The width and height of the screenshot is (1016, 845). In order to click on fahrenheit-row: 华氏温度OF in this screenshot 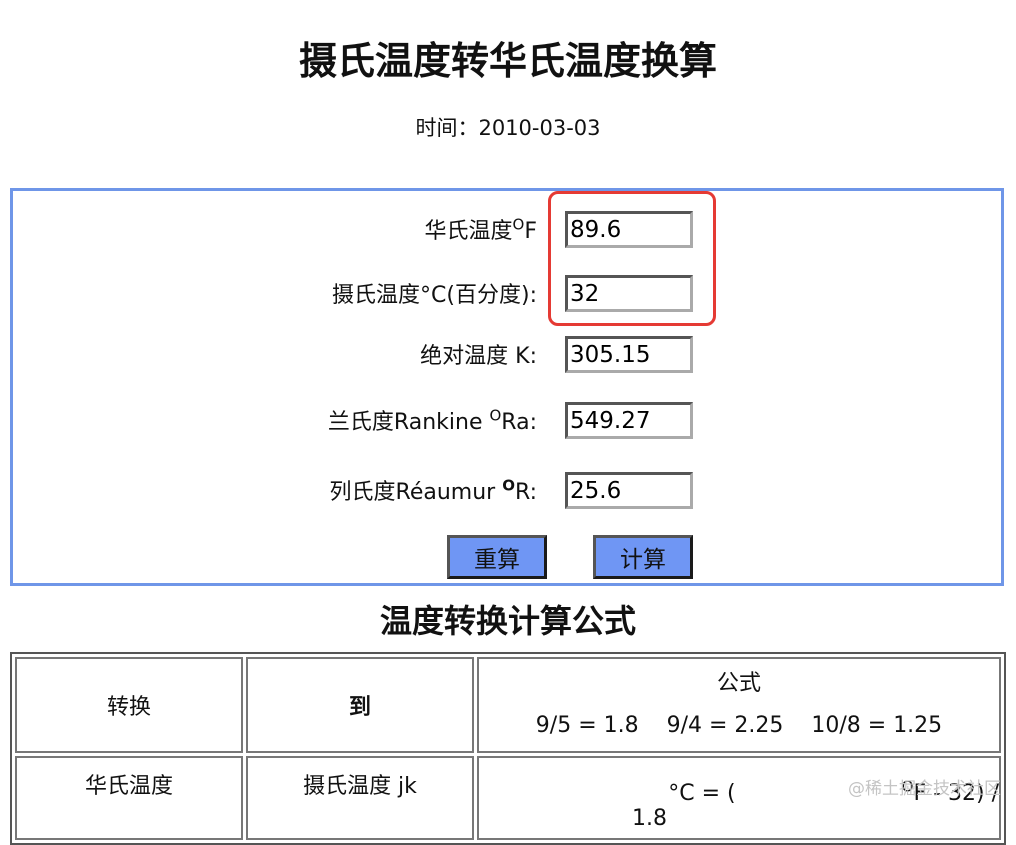, I will do `click(510, 231)`.